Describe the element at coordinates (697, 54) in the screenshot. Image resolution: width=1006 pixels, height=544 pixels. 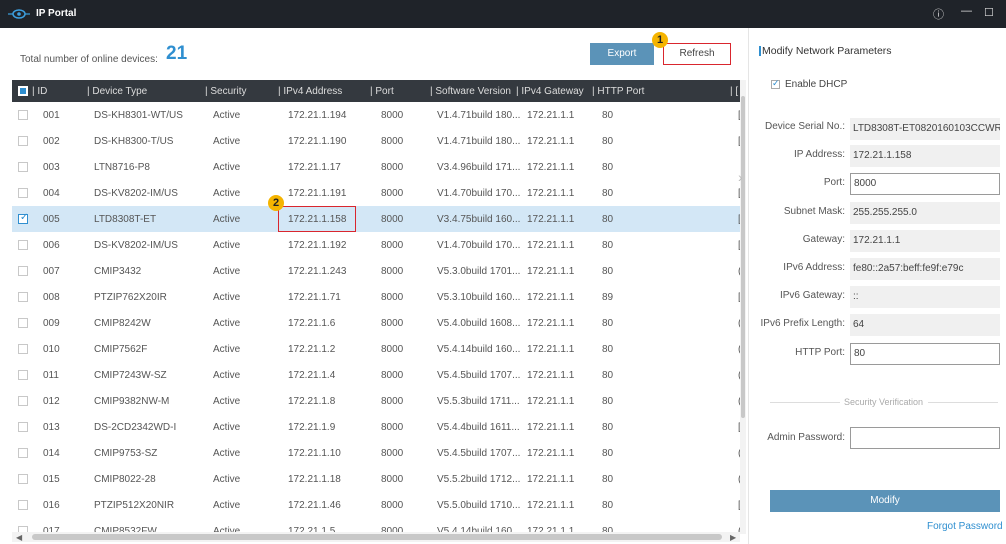
I see `refresh-button: Refresh` at that location.